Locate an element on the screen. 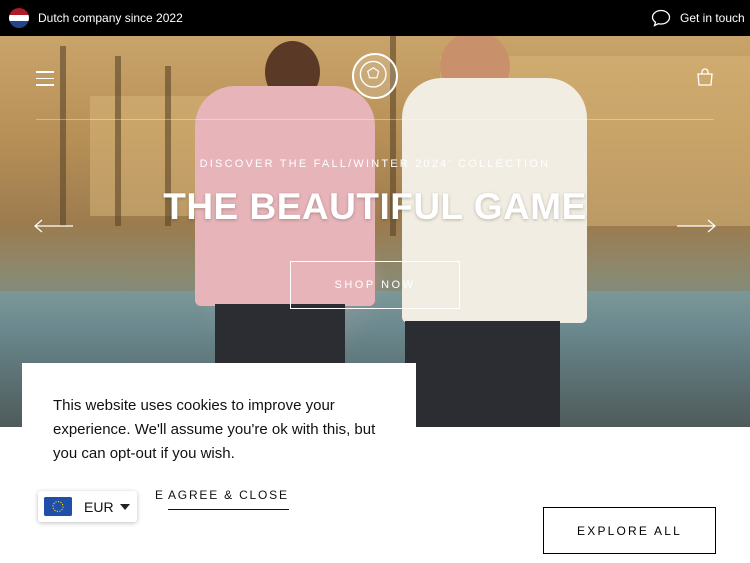 Image resolution: width=750 pixels, height=563 pixels. caret-down-icon is located at coordinates (125, 507).